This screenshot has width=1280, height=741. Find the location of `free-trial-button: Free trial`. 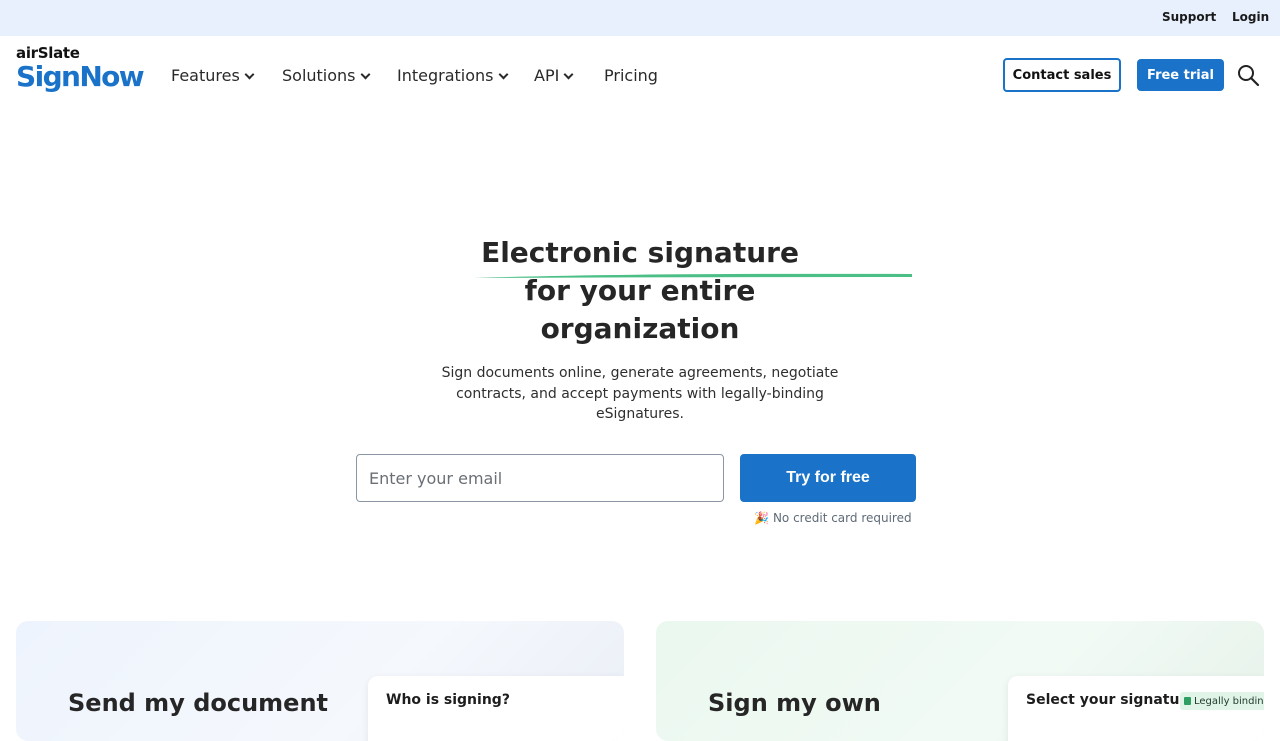

free-trial-button: Free trial is located at coordinates (1180, 75).